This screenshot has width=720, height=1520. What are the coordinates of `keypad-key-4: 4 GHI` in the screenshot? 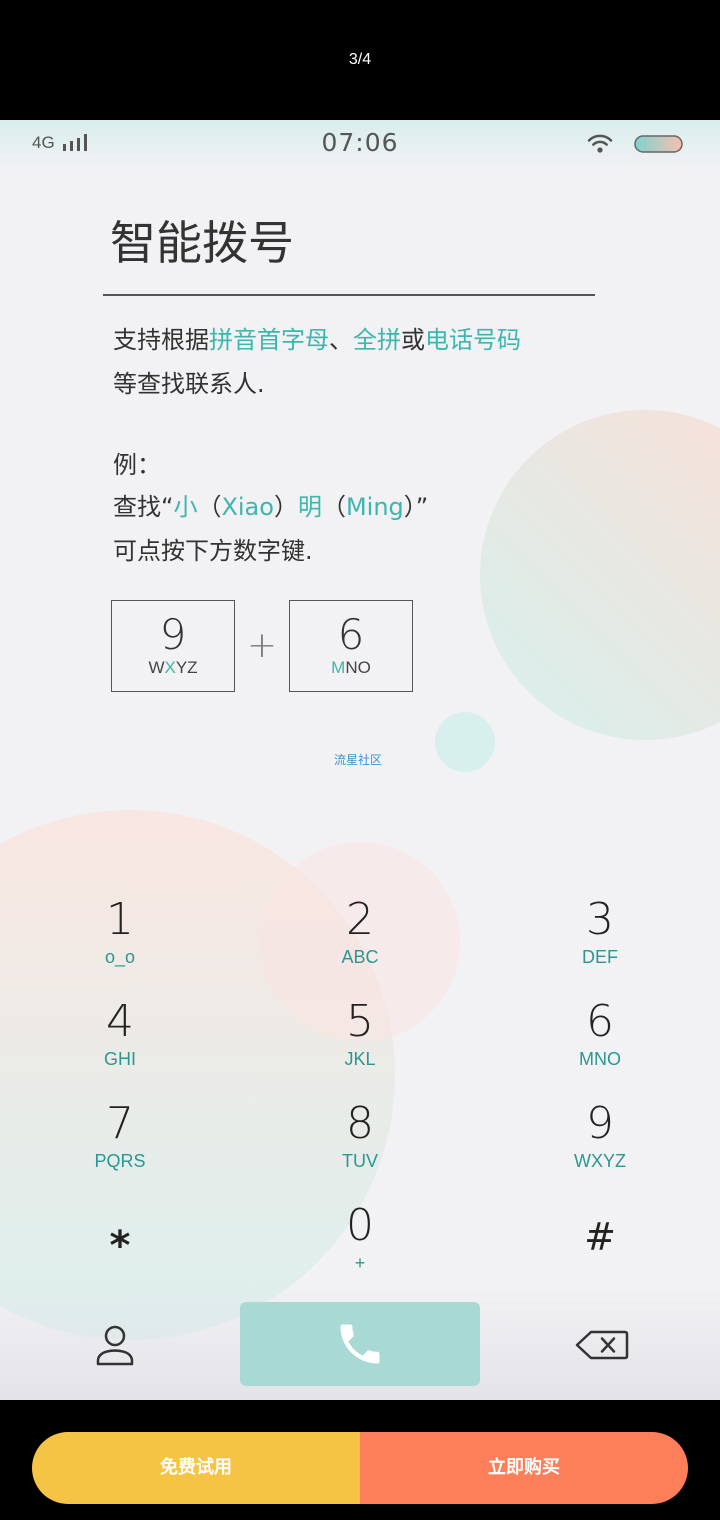 It's located at (120, 1039).